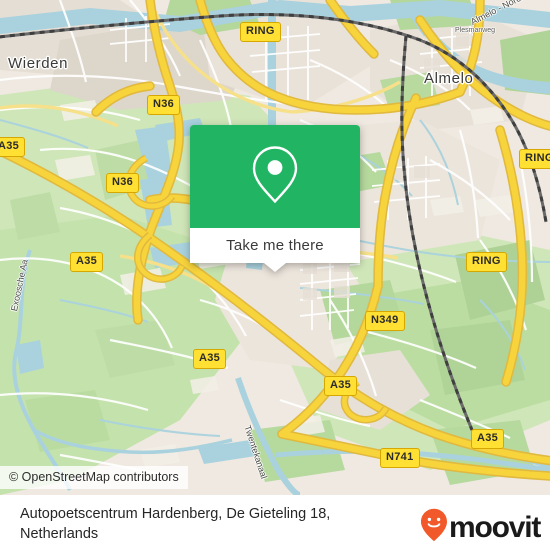  I want to click on road-shield-ring-east-upper: RING, so click(534, 159).